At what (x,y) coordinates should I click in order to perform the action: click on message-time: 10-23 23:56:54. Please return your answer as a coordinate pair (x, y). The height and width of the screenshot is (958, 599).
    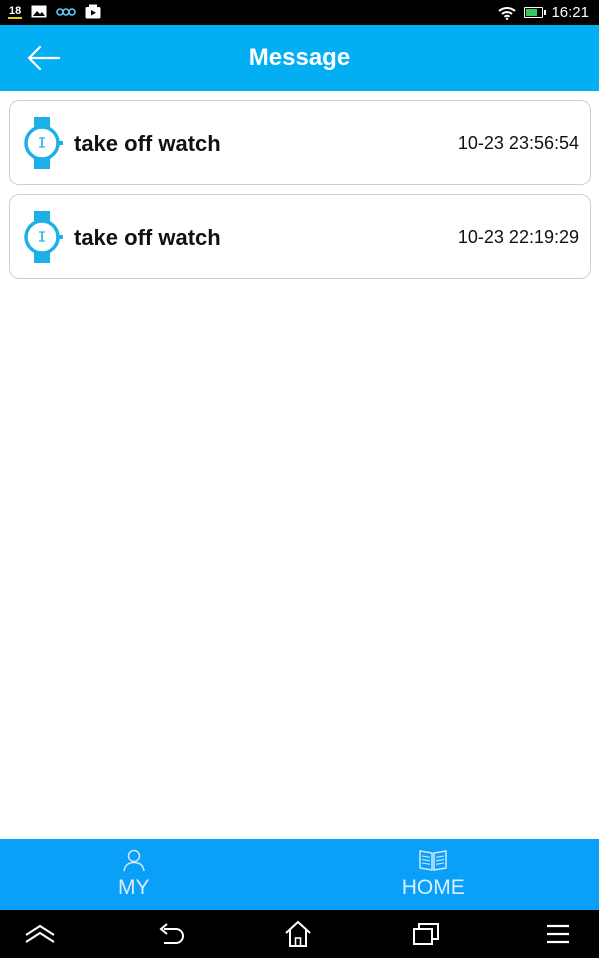
    Looking at the image, I should click on (518, 143).